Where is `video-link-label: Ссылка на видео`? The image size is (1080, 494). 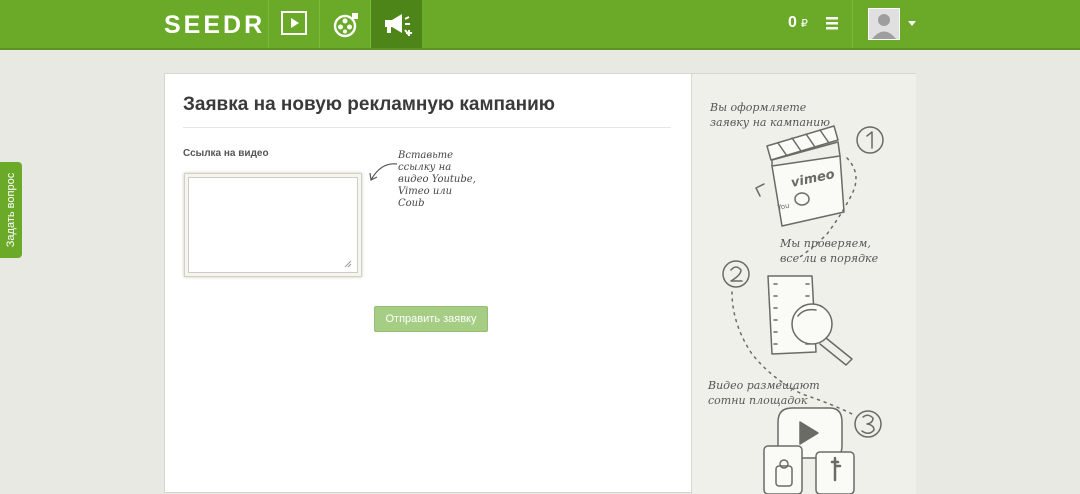
video-link-label: Ссылка на видео is located at coordinates (226, 153).